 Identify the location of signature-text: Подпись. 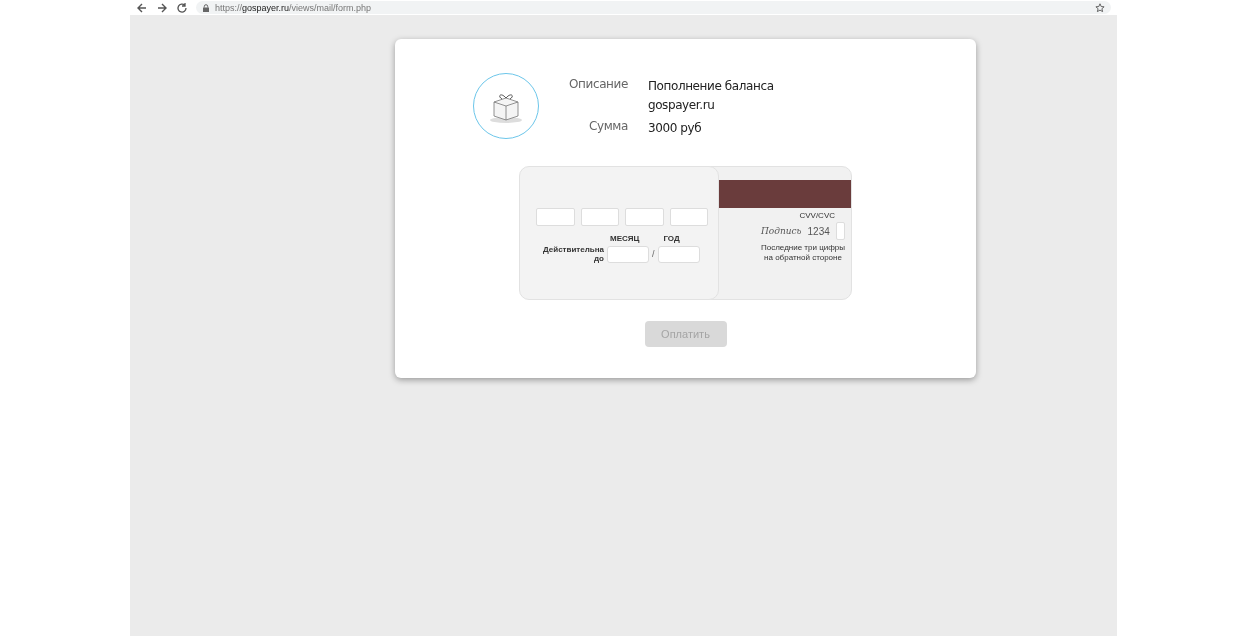
(781, 231).